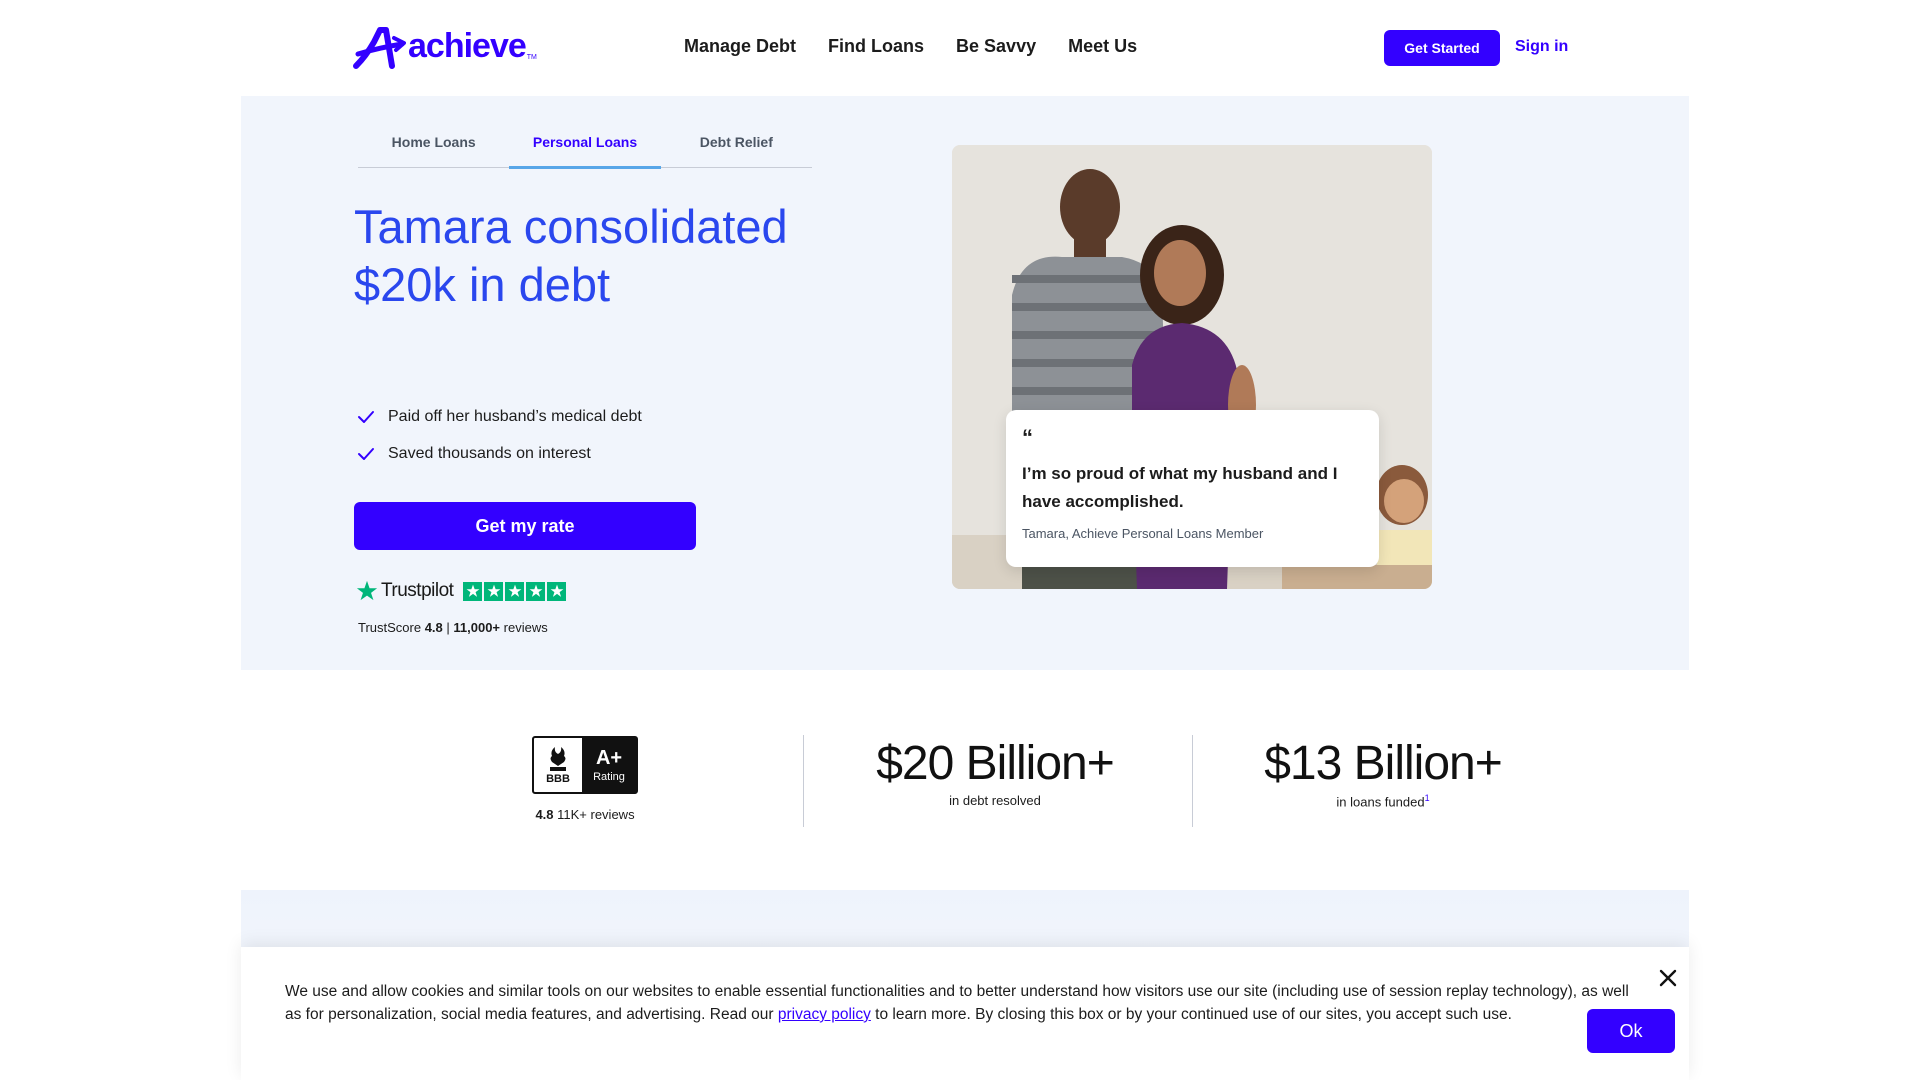 Image resolution: width=1920 pixels, height=1080 pixels. I want to click on testimonial-author: Tamara, Achieve Personal Loans Member, so click(1143, 533).